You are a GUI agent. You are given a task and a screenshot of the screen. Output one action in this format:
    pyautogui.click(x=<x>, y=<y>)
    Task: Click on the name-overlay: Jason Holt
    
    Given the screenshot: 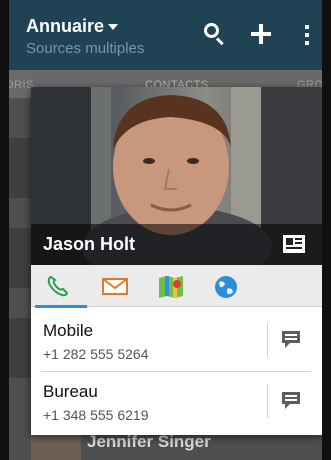 What is the action you would take?
    pyautogui.click(x=176, y=244)
    